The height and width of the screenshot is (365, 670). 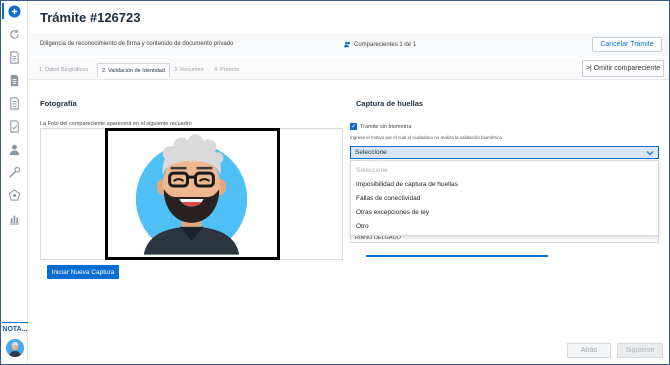 I want to click on tab-datos-biograficos: 1. Datos Biográficos, so click(x=63, y=70).